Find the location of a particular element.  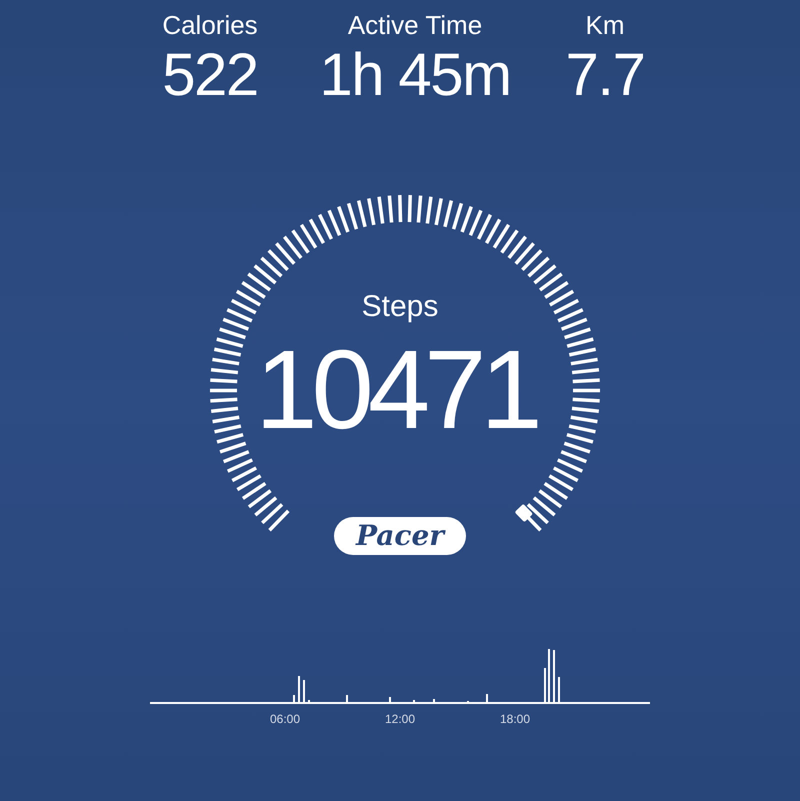

gauge-marker is located at coordinates (523, 513).